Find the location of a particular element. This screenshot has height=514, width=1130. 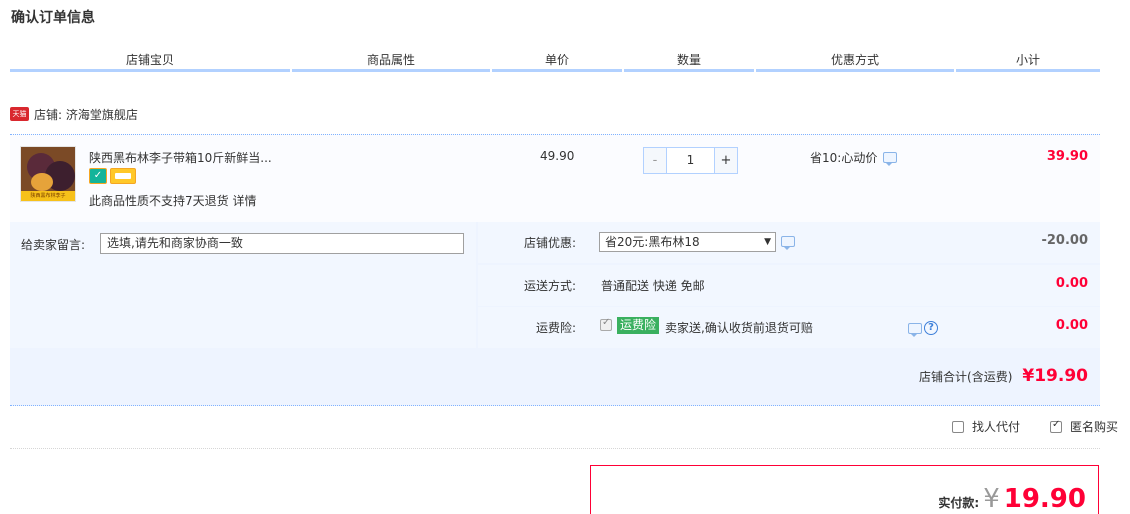

shop-line: 天猫 店铺: 济海堂旗舰店 is located at coordinates (74, 114).